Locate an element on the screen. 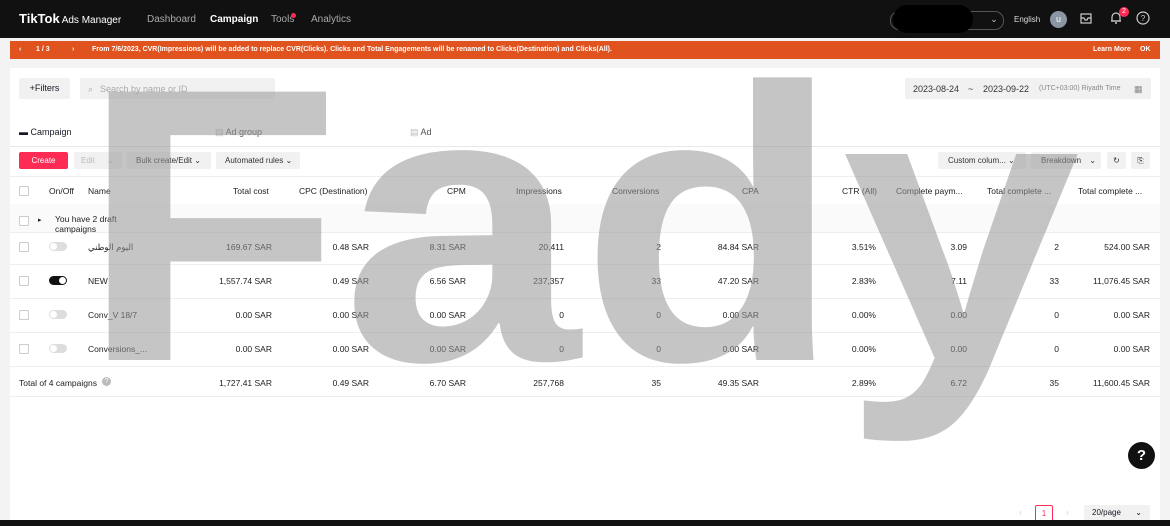 The image size is (1170, 526). filters-button: +Filters is located at coordinates (44, 88).